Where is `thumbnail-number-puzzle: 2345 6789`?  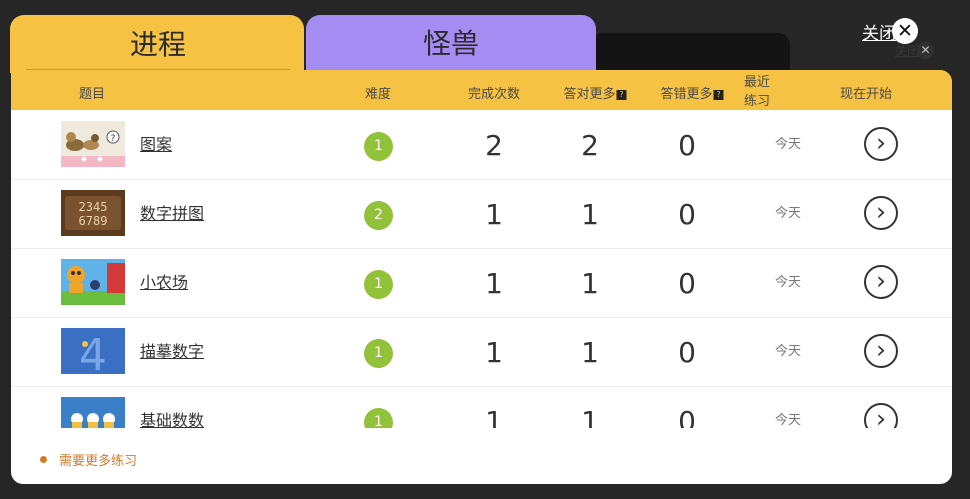
thumbnail-number-puzzle: 2345 6789 is located at coordinates (93, 213).